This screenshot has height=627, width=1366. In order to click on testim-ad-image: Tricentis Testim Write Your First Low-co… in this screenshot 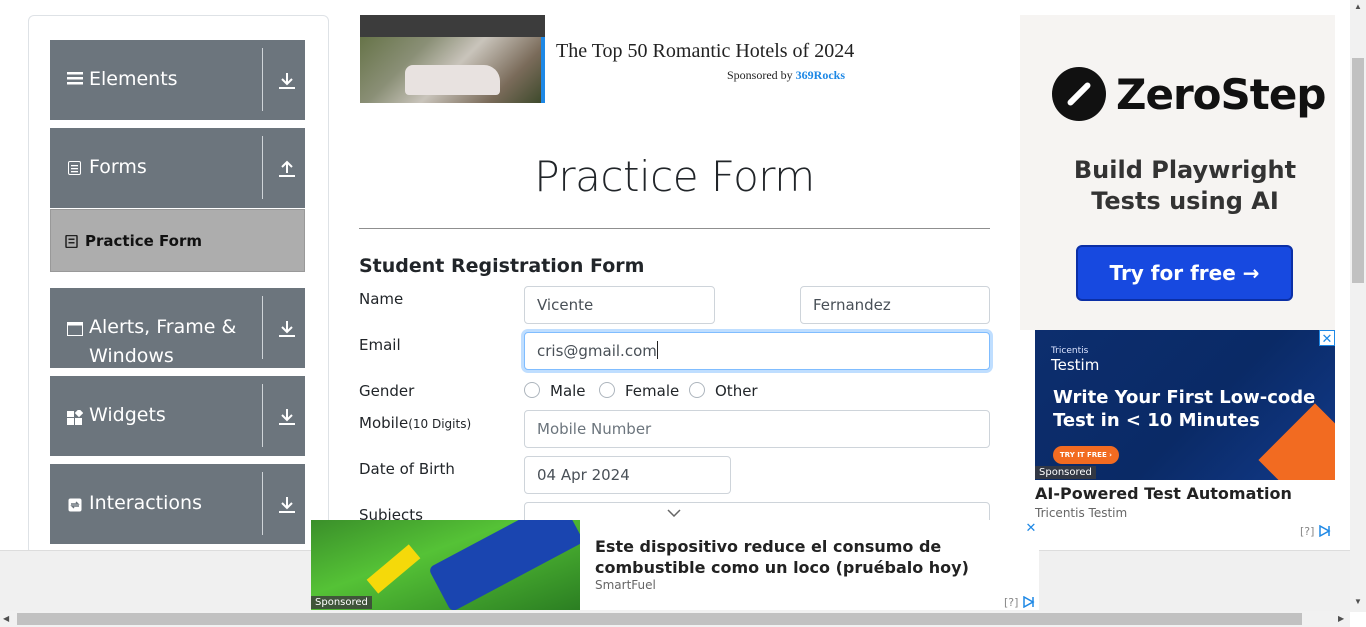, I will do `click(1185, 405)`.